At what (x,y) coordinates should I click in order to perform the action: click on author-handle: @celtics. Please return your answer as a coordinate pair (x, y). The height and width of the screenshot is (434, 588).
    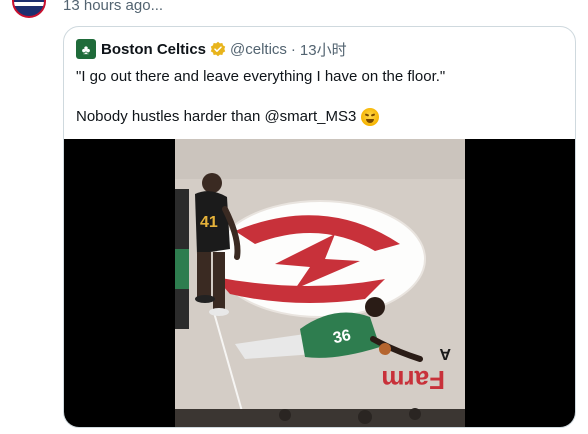
    Looking at the image, I should click on (258, 49).